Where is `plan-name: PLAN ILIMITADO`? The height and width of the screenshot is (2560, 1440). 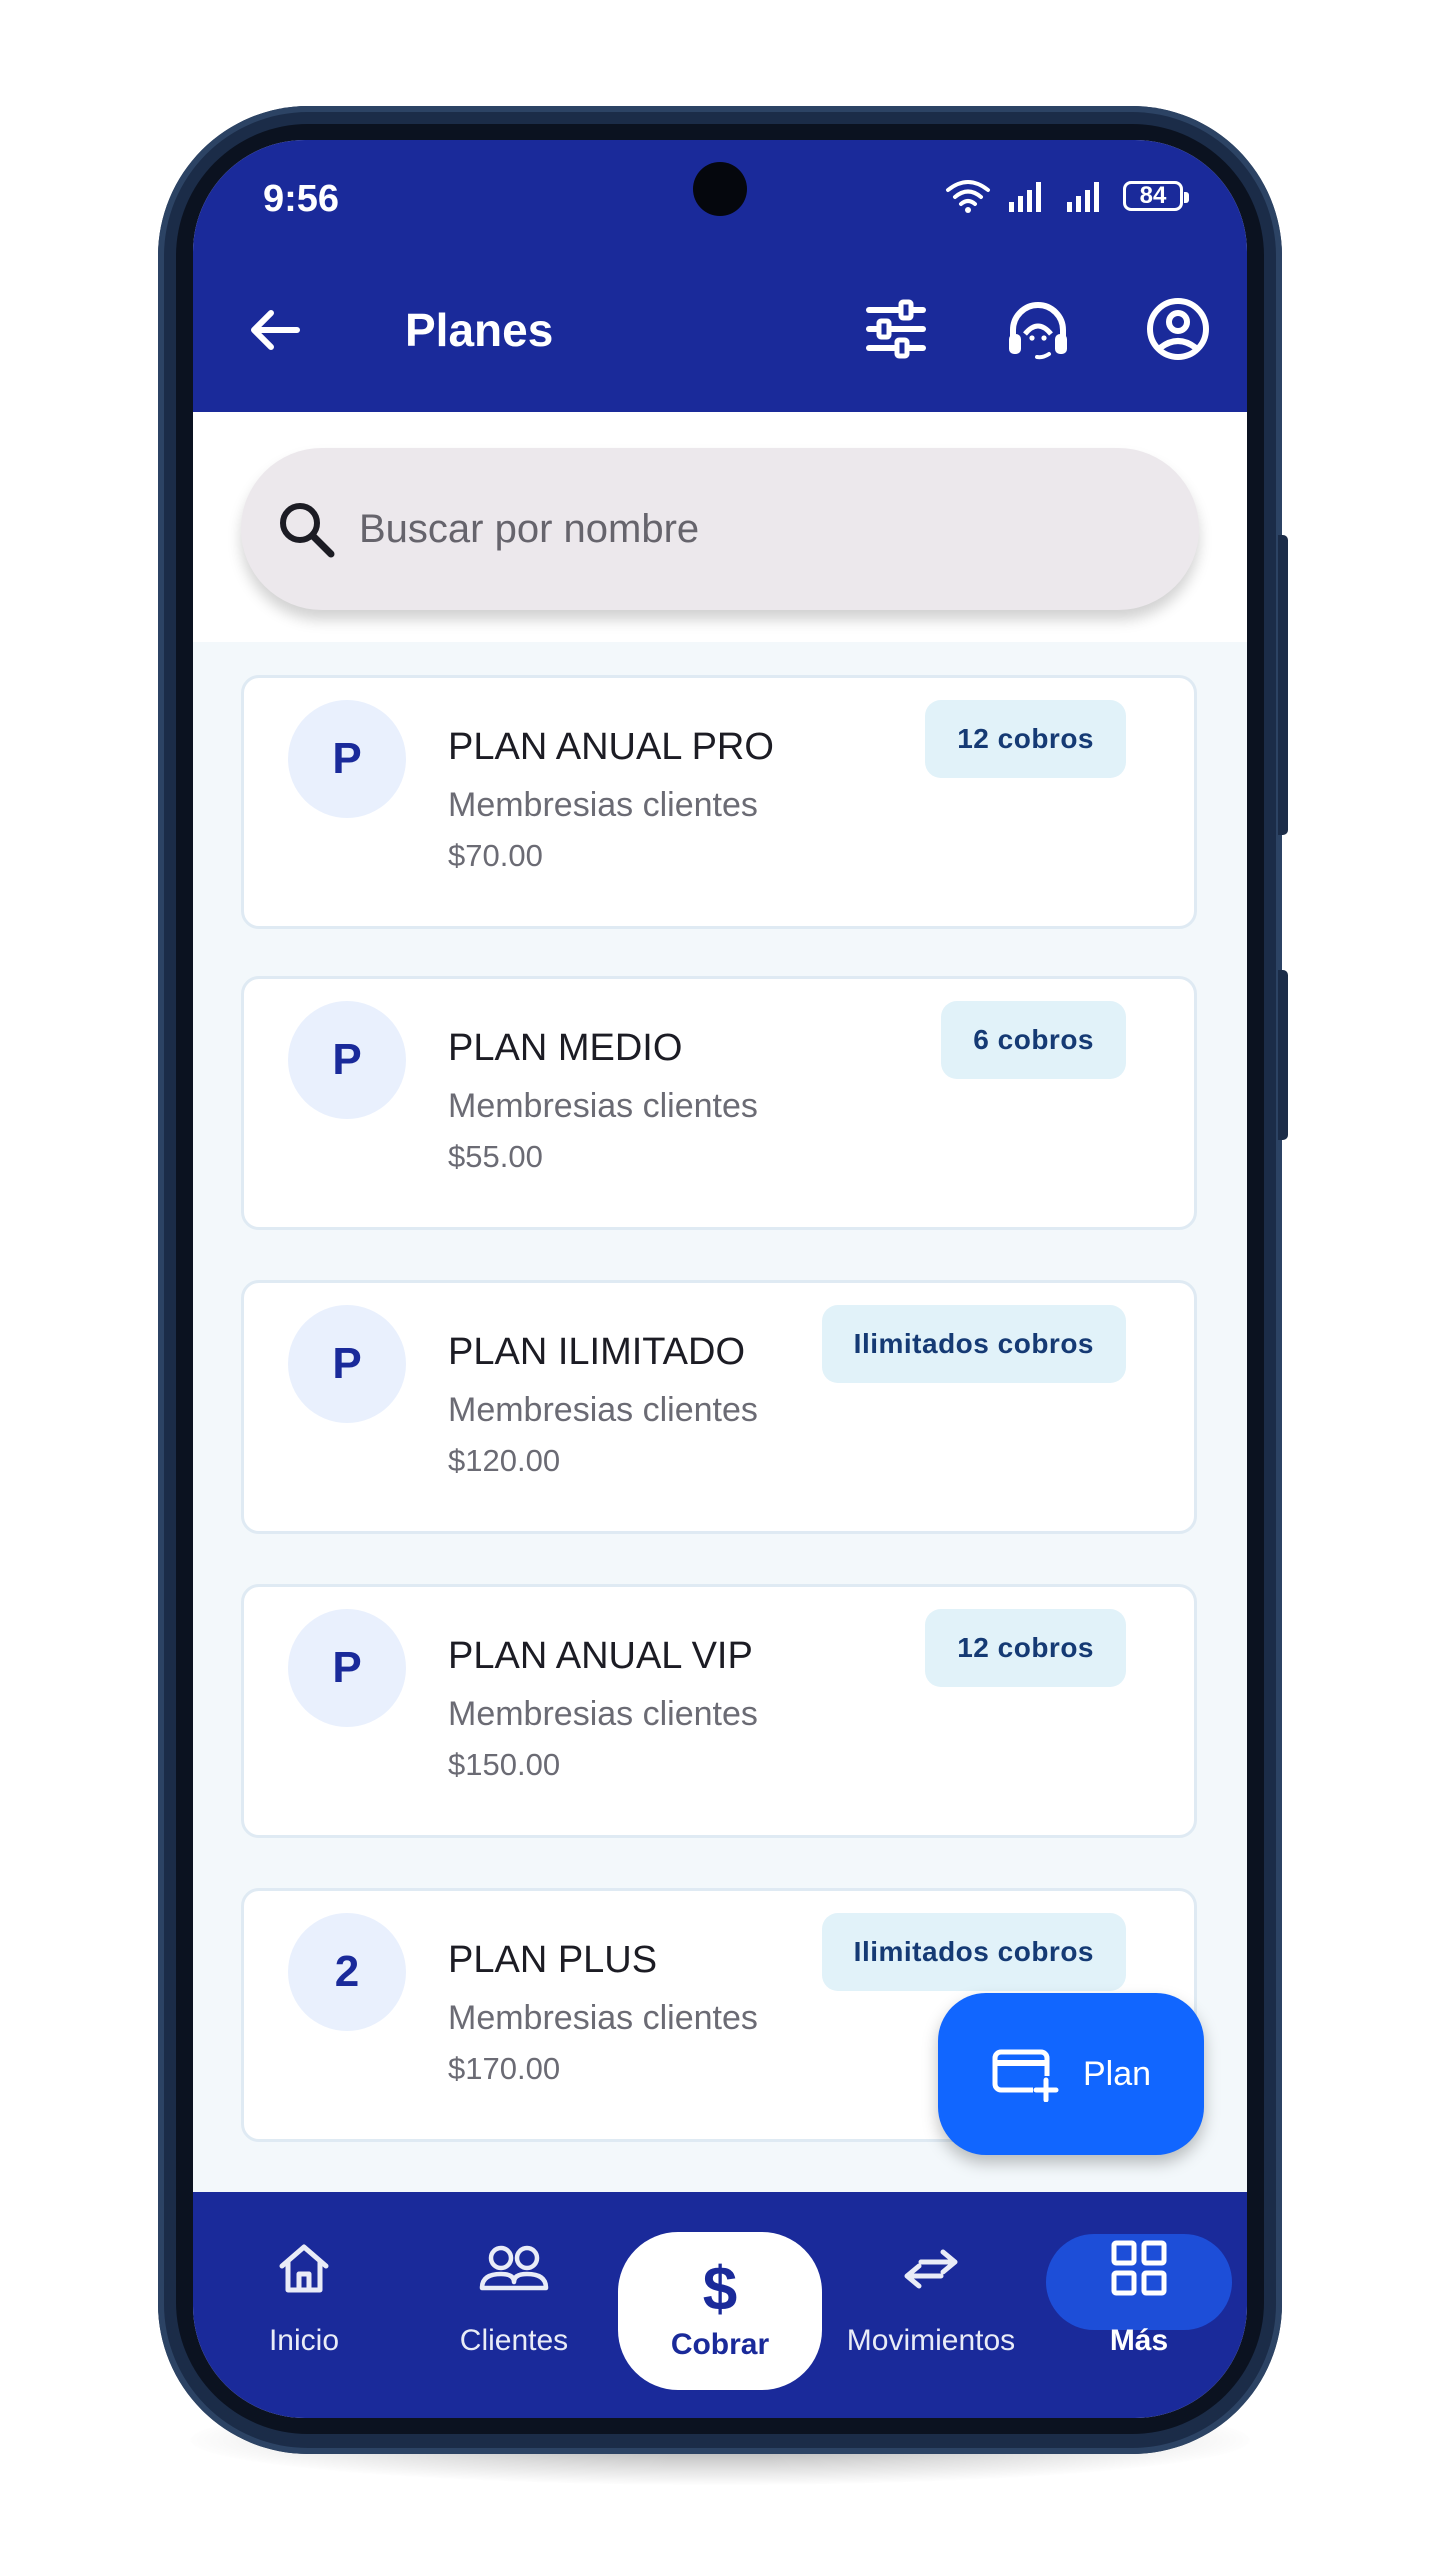 plan-name: PLAN ILIMITADO is located at coordinates (597, 1352).